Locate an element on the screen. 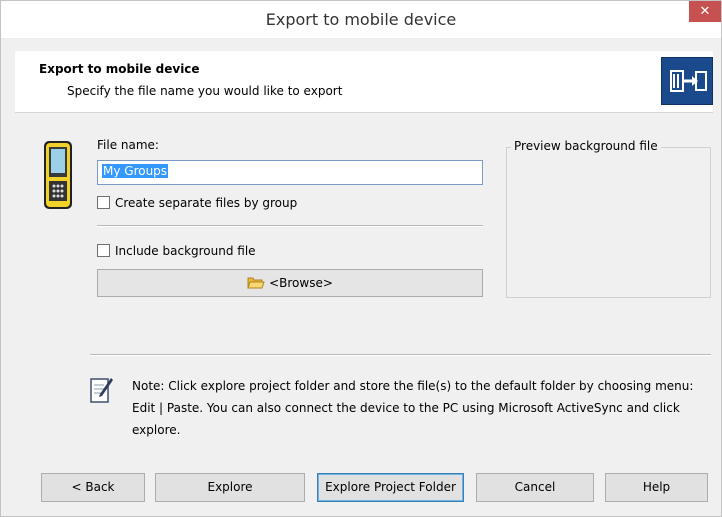 This screenshot has width=722, height=517. preview-title: Preview background file is located at coordinates (586, 146).